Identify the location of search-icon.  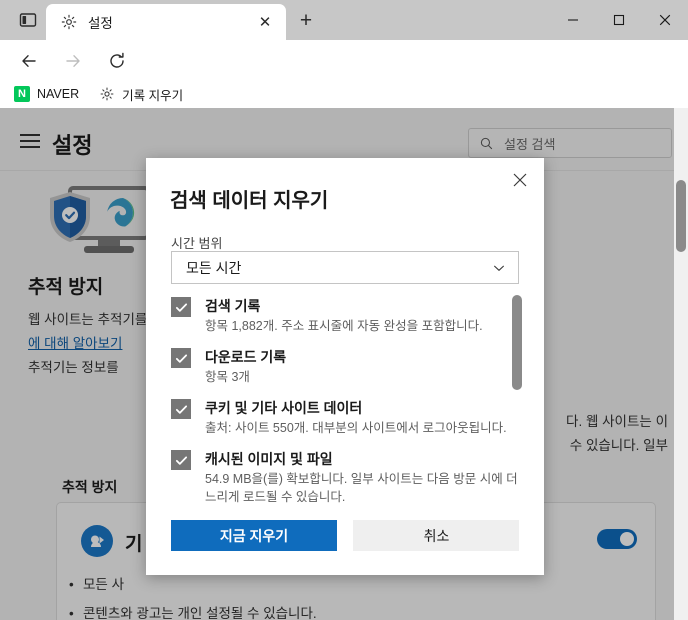
(486, 143).